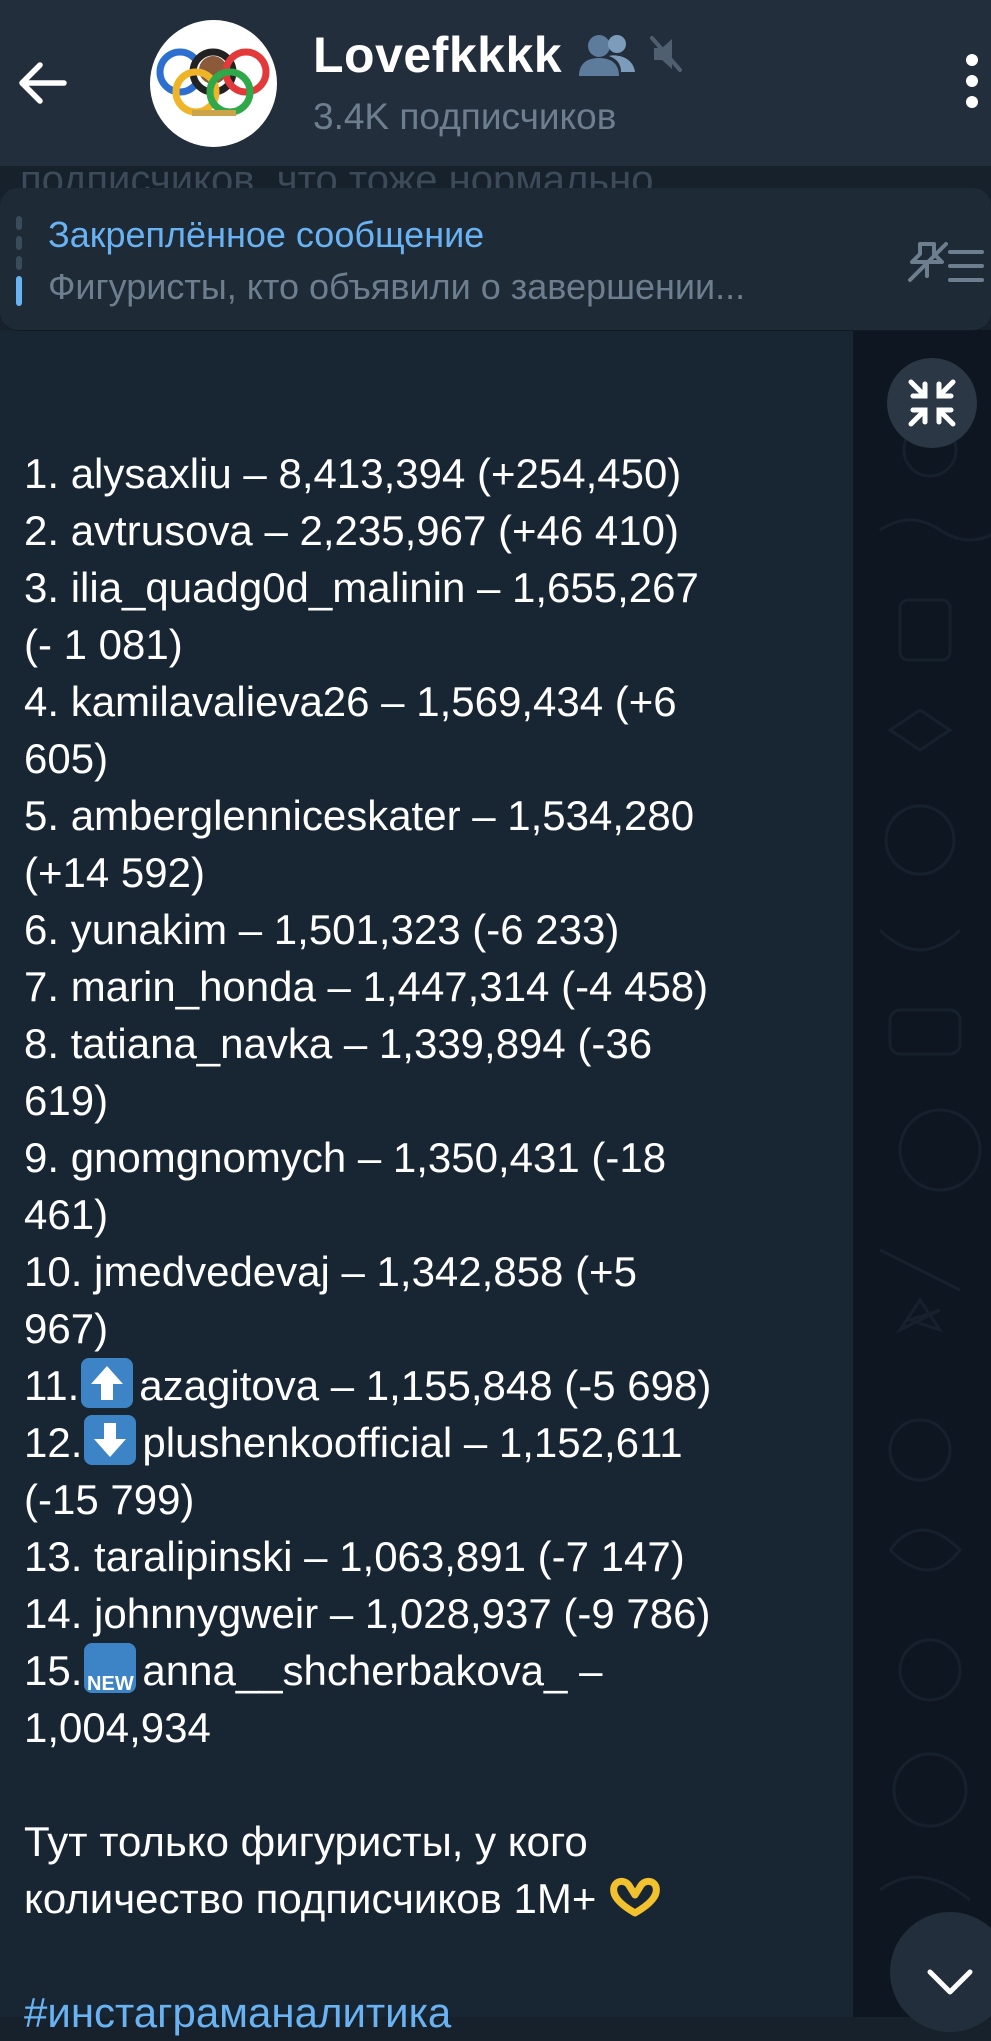  I want to click on doodle-pattern, so click(934, 1207).